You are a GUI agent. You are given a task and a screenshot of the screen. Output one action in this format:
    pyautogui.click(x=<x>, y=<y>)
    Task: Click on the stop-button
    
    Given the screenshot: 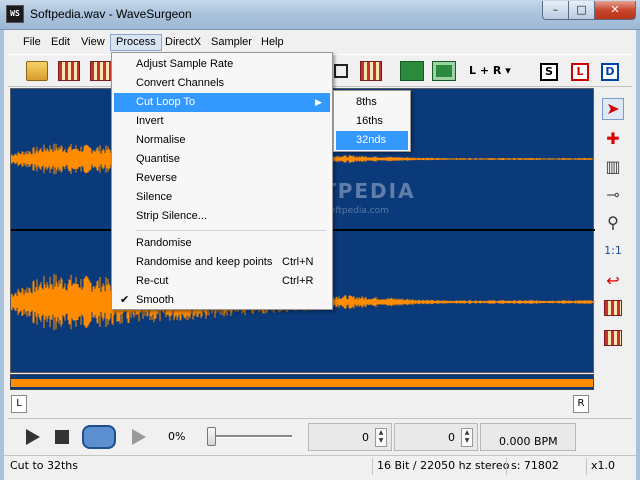 What is the action you would take?
    pyautogui.click(x=62, y=437)
    